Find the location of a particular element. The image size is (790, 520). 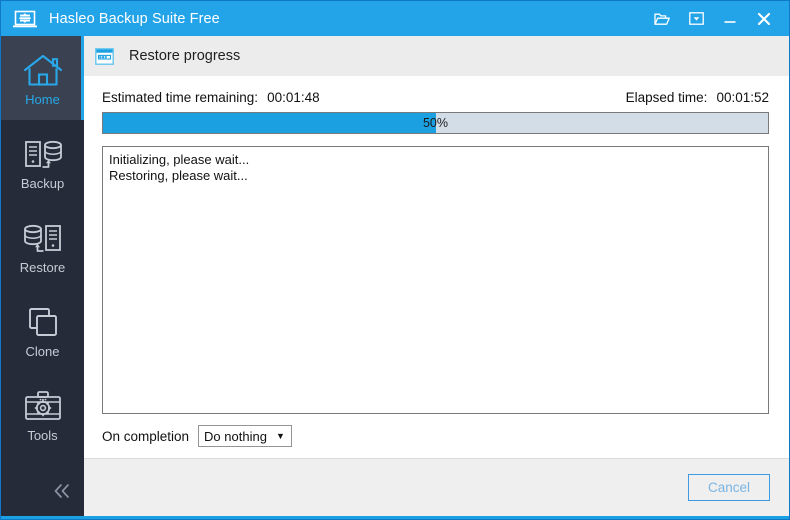

backup-icon is located at coordinates (43, 155).